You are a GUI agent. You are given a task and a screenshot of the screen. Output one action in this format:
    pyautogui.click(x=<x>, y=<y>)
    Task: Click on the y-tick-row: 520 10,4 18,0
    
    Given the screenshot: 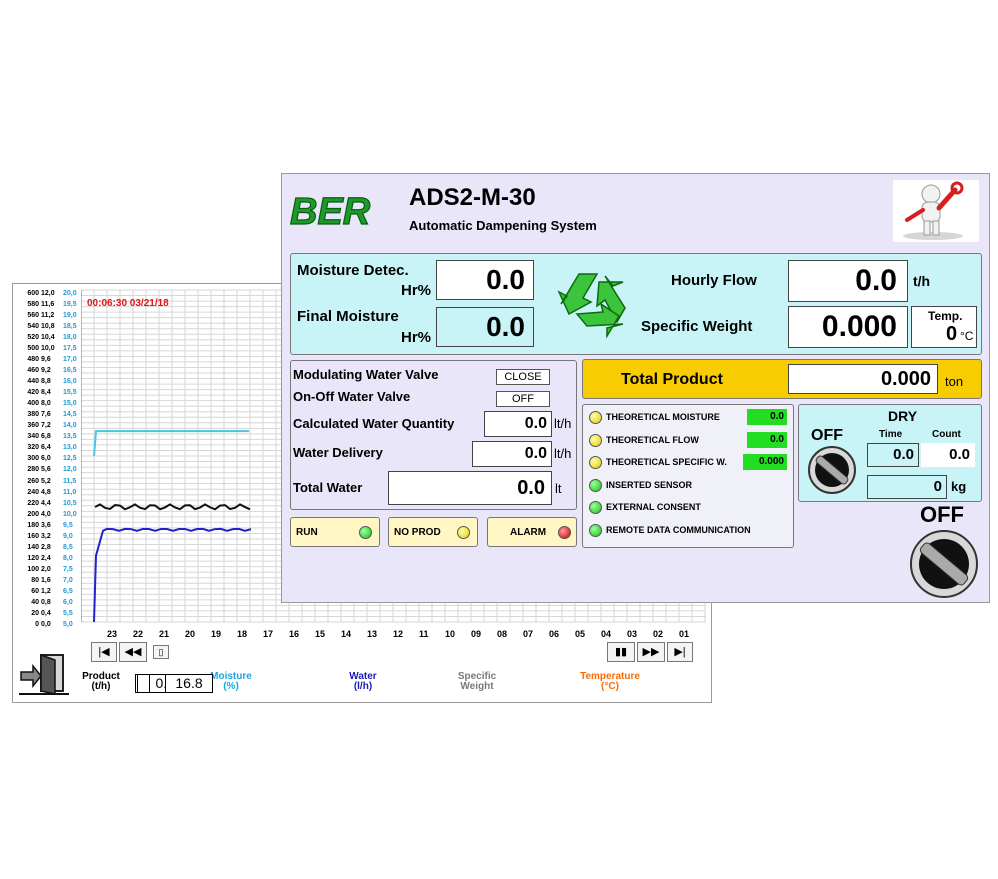 What is the action you would take?
    pyautogui.click(x=50, y=338)
    